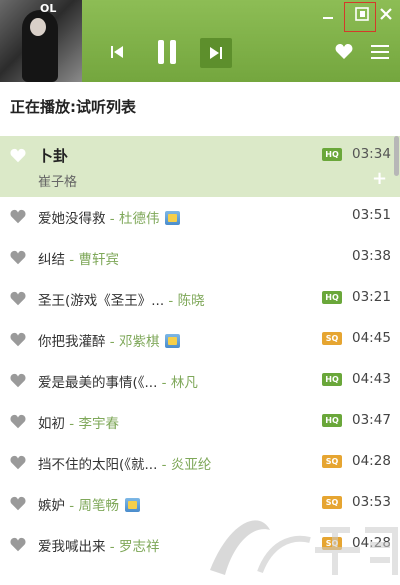 Image resolution: width=400 pixels, height=585 pixels. What do you see at coordinates (139, 342) in the screenshot?
I see `song-artist: 邓紫棋` at bounding box center [139, 342].